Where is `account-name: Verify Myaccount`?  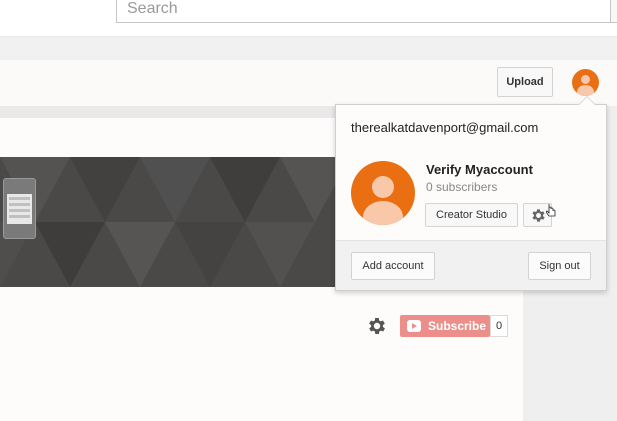 account-name: Verify Myaccount is located at coordinates (479, 169).